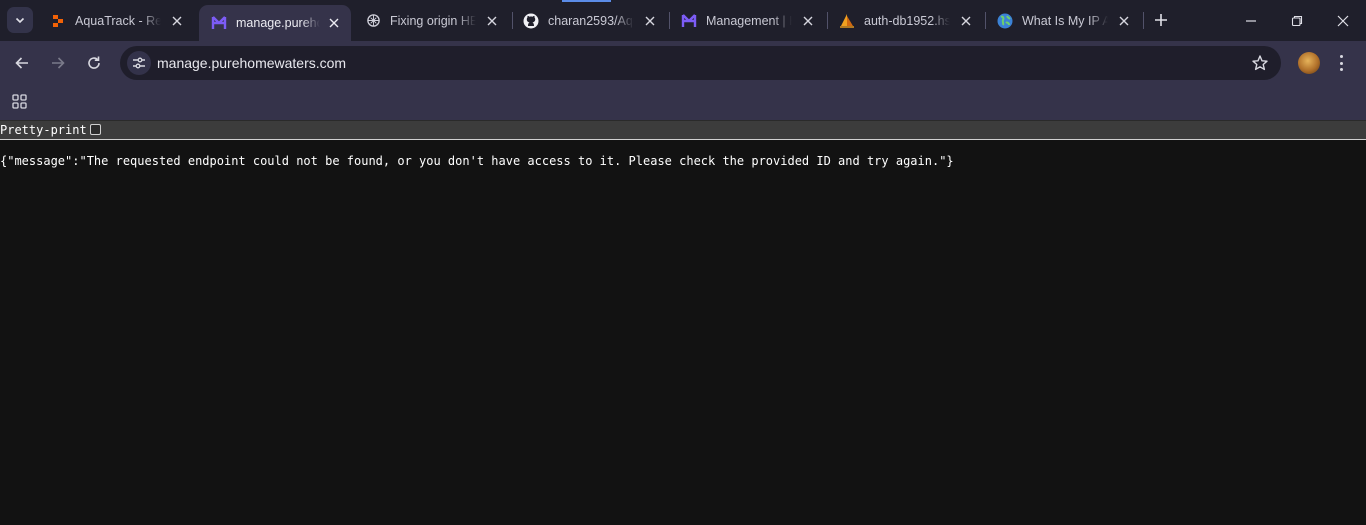 The height and width of the screenshot is (525, 1366). I want to click on reload-icon, so click(94, 62).